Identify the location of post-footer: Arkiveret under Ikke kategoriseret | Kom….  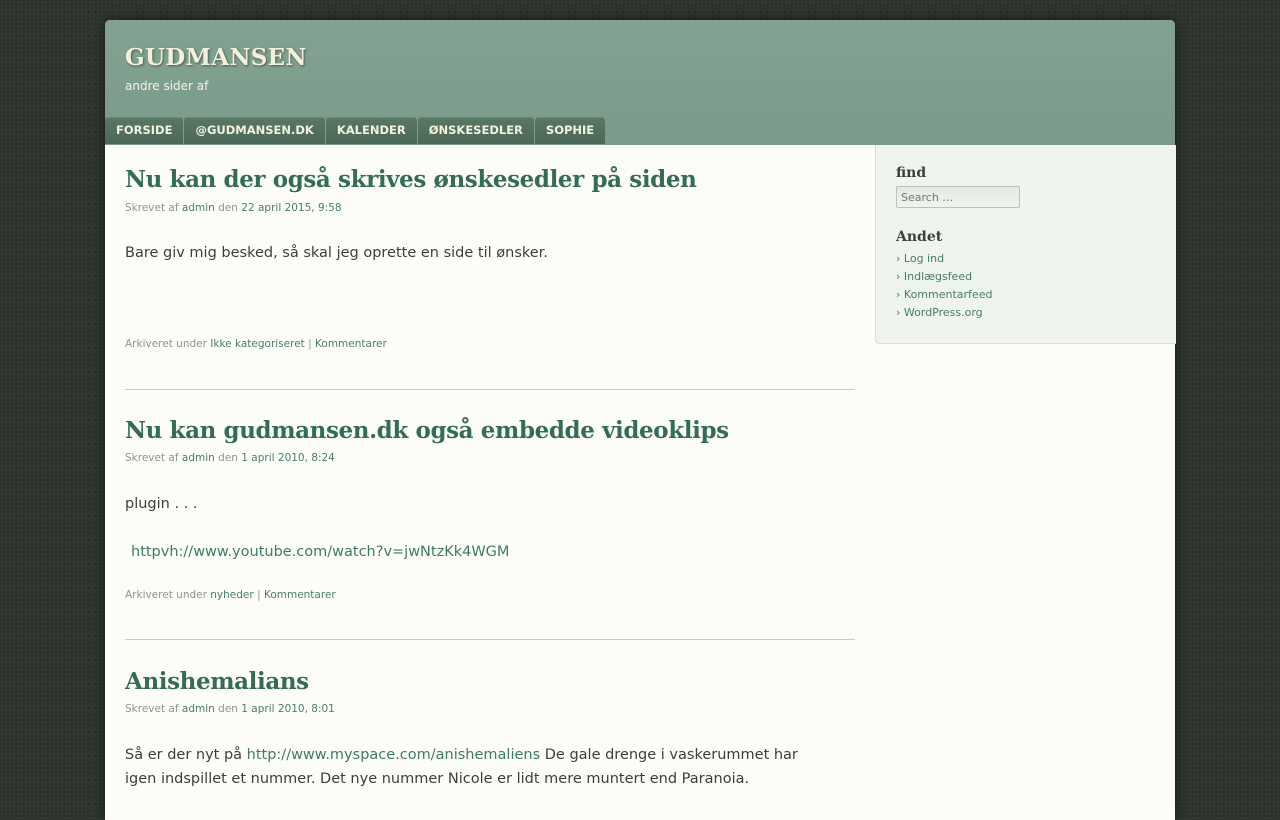
(256, 344).